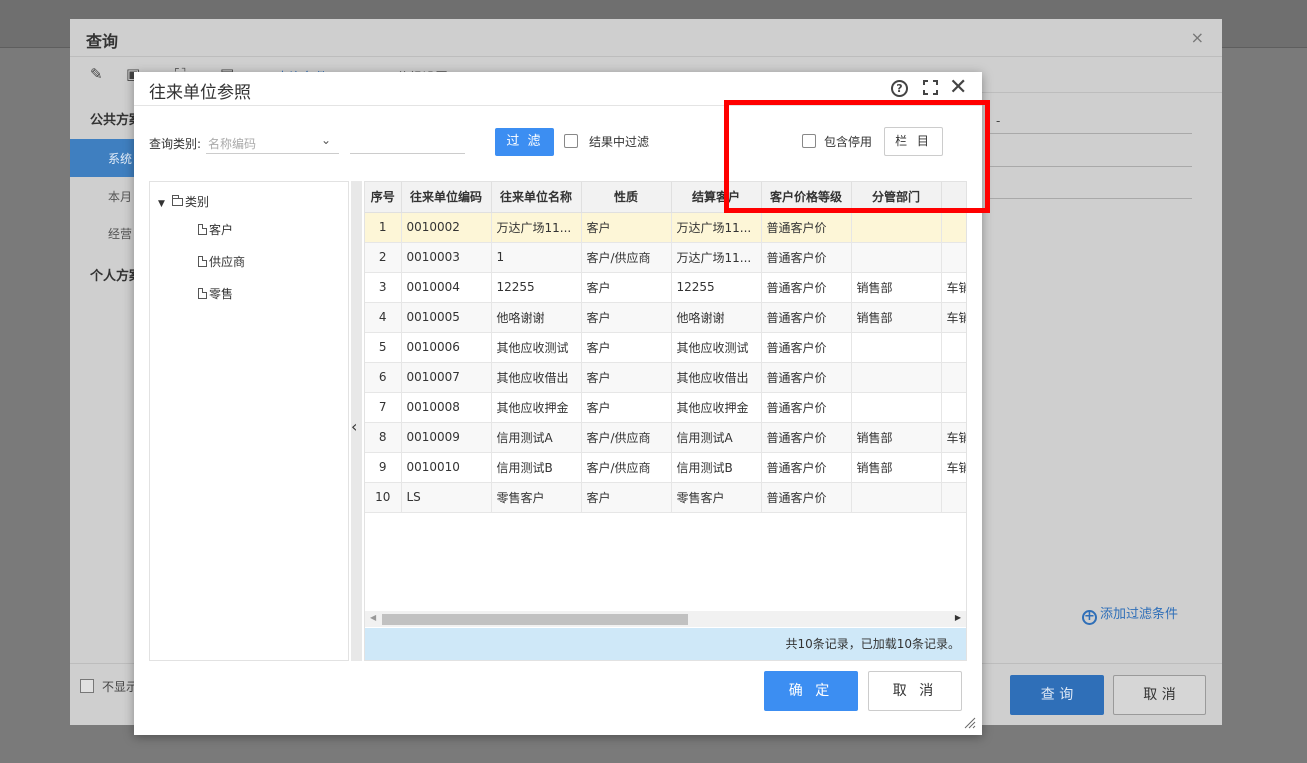 This screenshot has height=763, width=1307. I want to click on table-cell: 客户/供应商, so click(626, 437).